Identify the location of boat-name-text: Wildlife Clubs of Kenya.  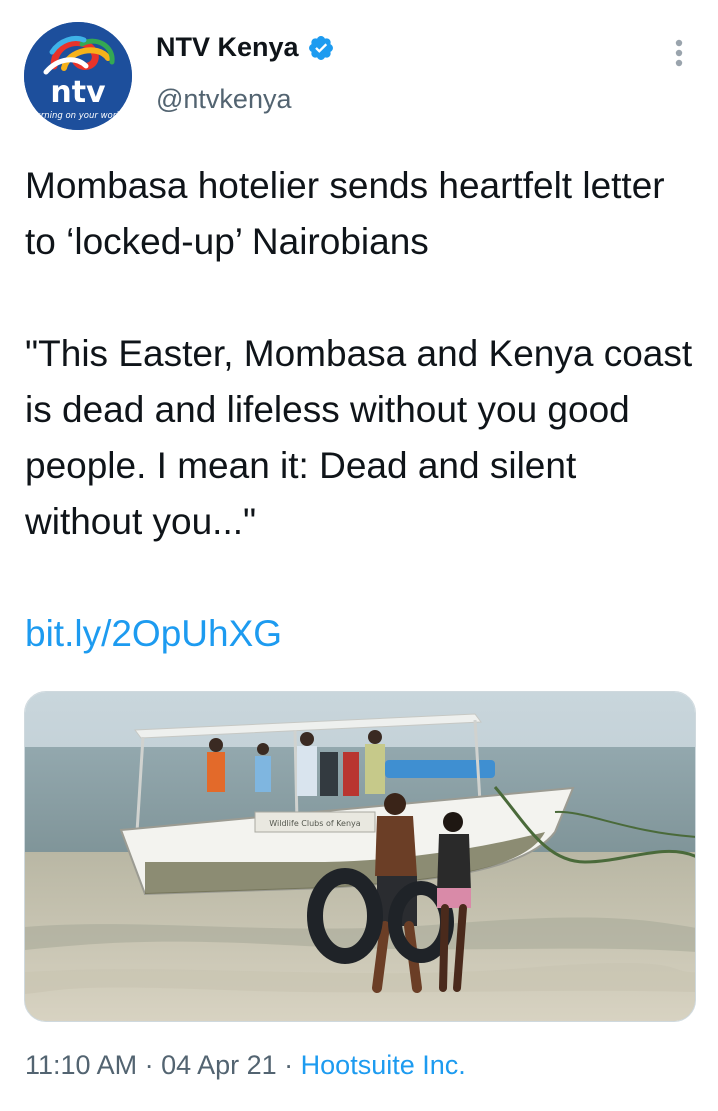
(314, 823).